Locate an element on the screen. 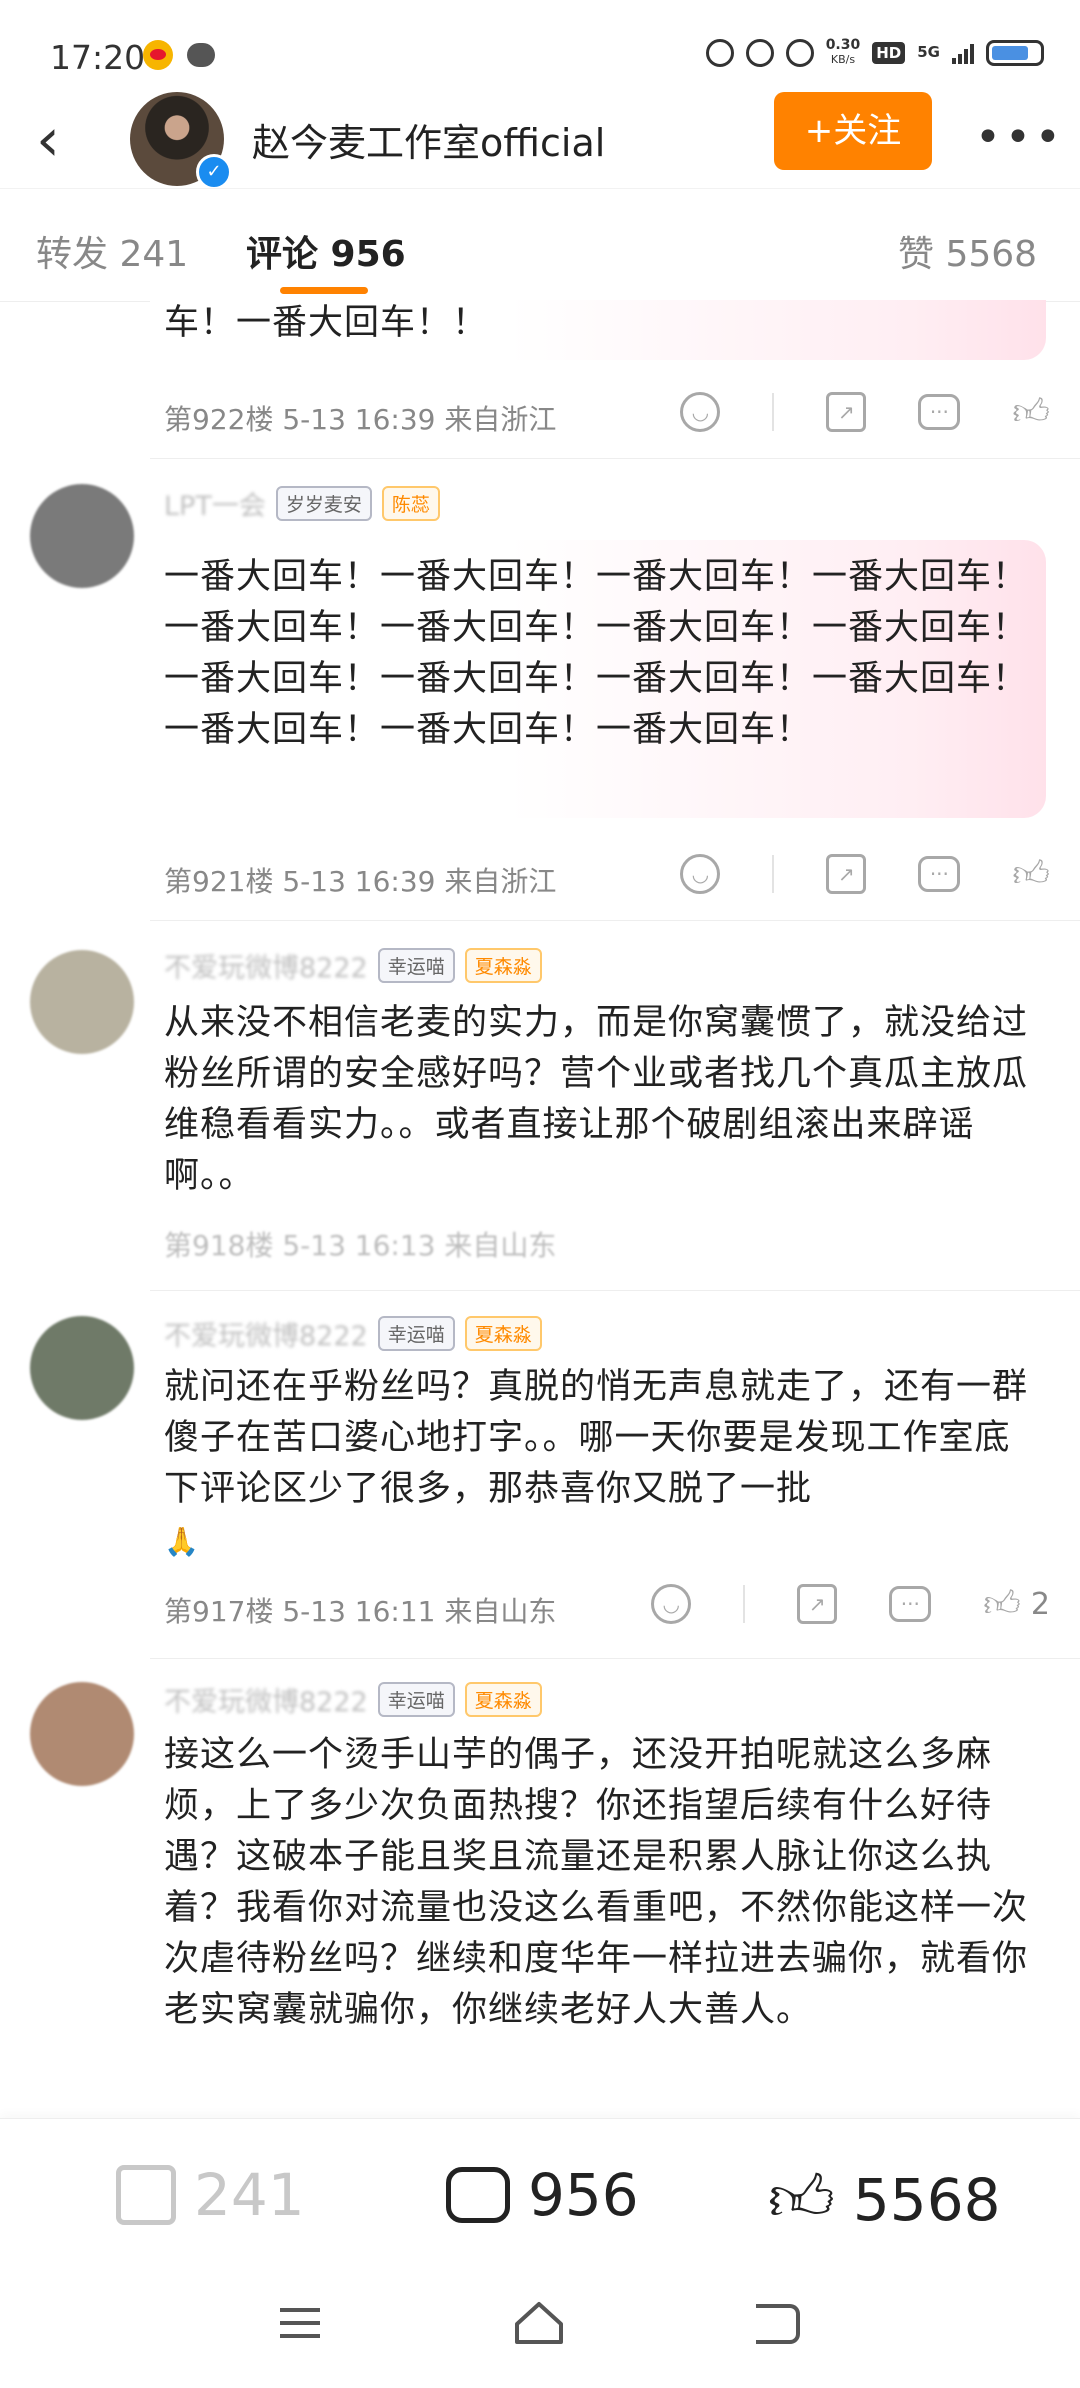  signal-icon is located at coordinates (963, 53).